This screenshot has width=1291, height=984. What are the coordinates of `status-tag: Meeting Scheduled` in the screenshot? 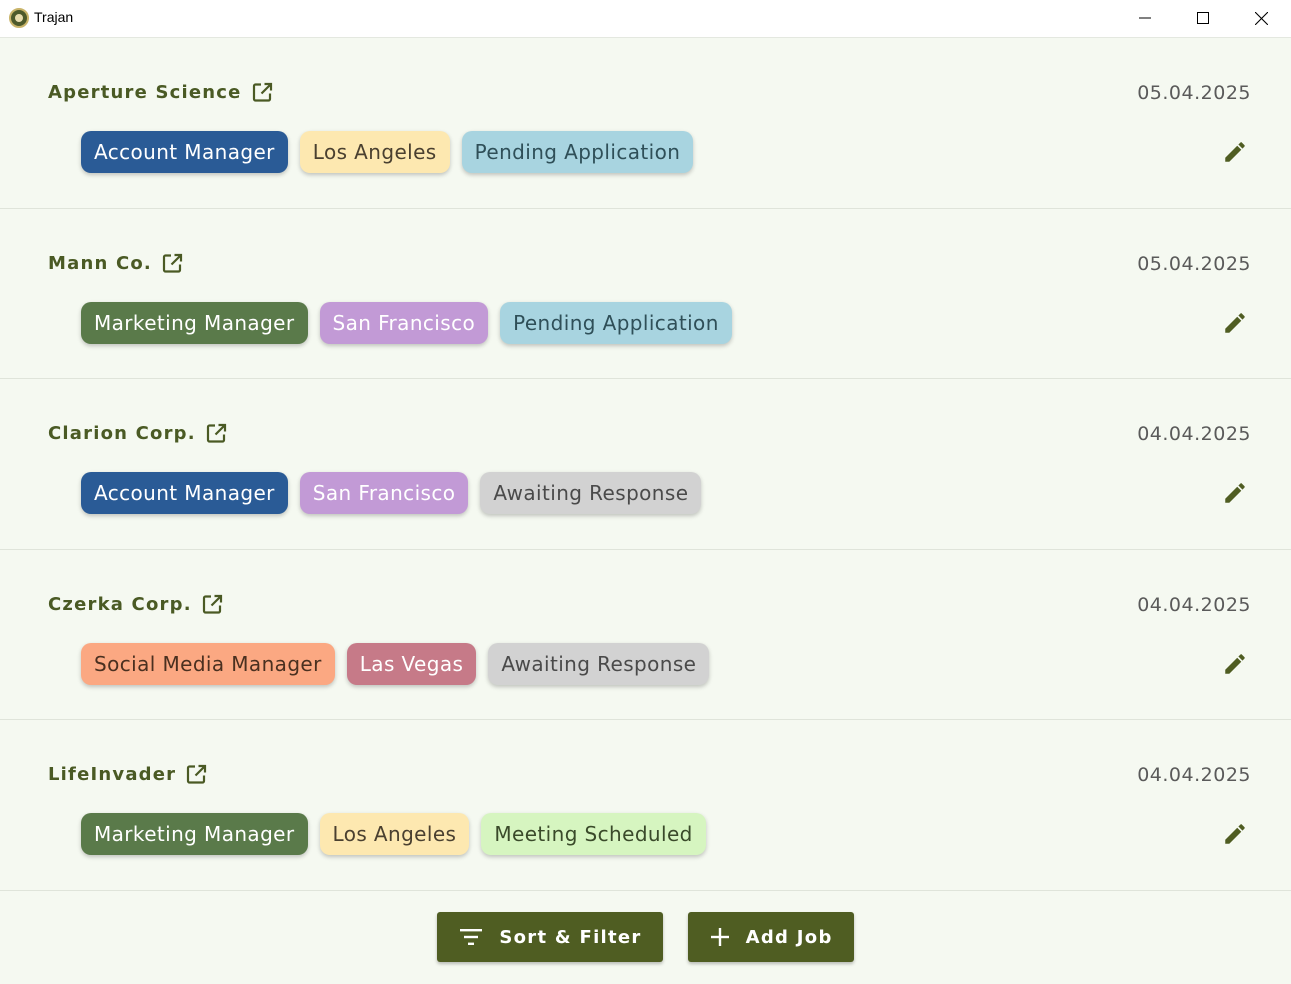 It's located at (593, 834).